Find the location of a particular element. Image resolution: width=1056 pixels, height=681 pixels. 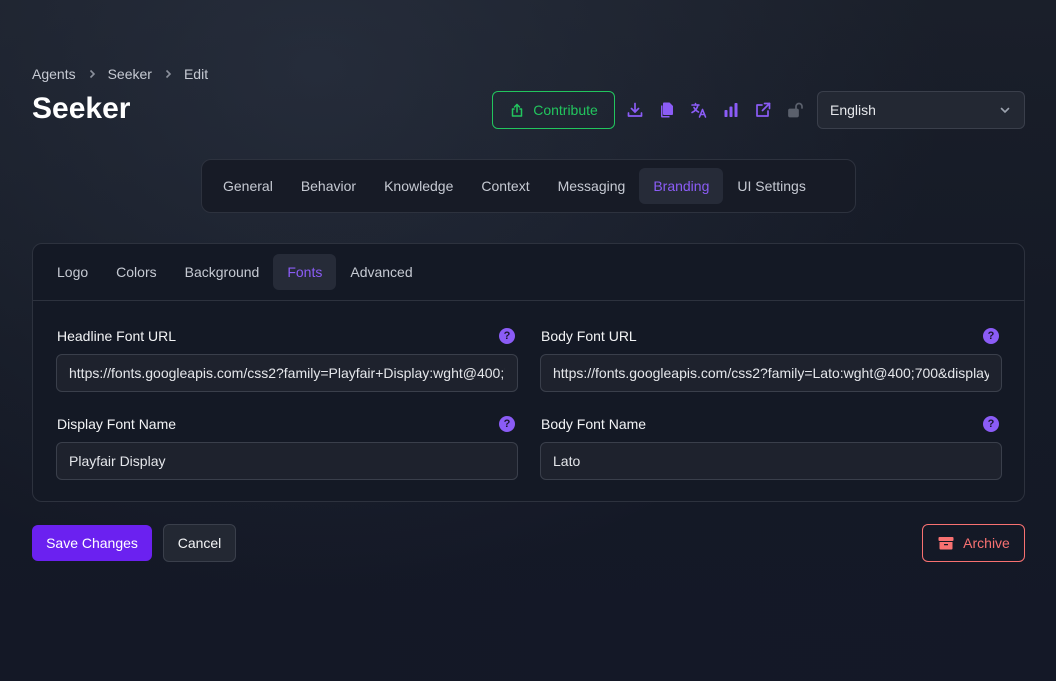

body-font-url-label: Body Font URL is located at coordinates (589, 336).